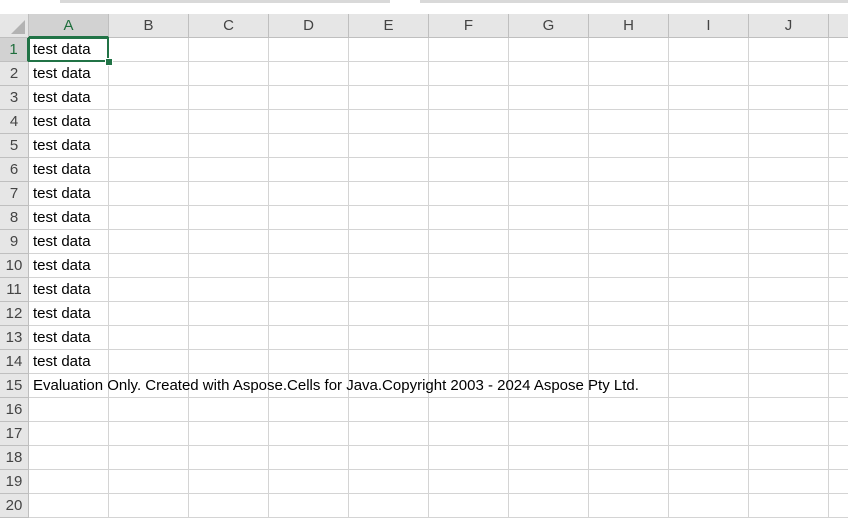 The image size is (848, 519). I want to click on cell-d6, so click(309, 170).